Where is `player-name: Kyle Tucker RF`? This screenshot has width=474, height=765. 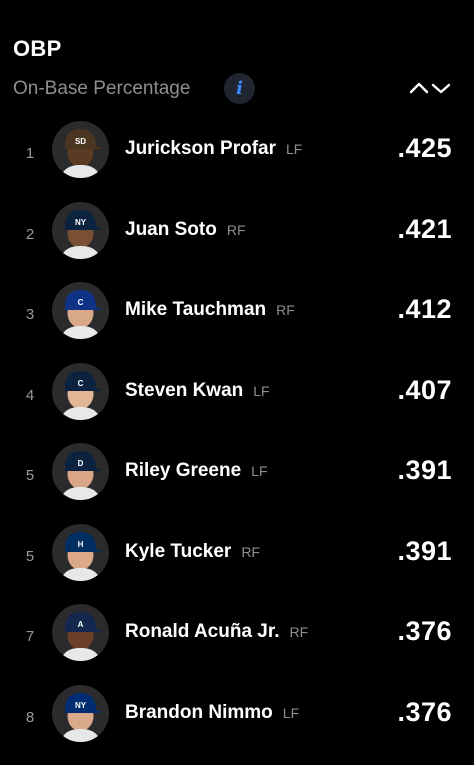 player-name: Kyle Tucker RF is located at coordinates (192, 552).